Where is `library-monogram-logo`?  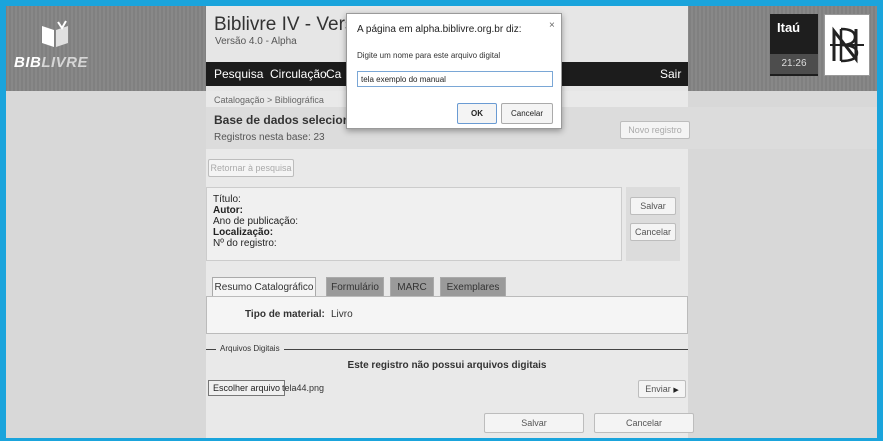 library-monogram-logo is located at coordinates (847, 45).